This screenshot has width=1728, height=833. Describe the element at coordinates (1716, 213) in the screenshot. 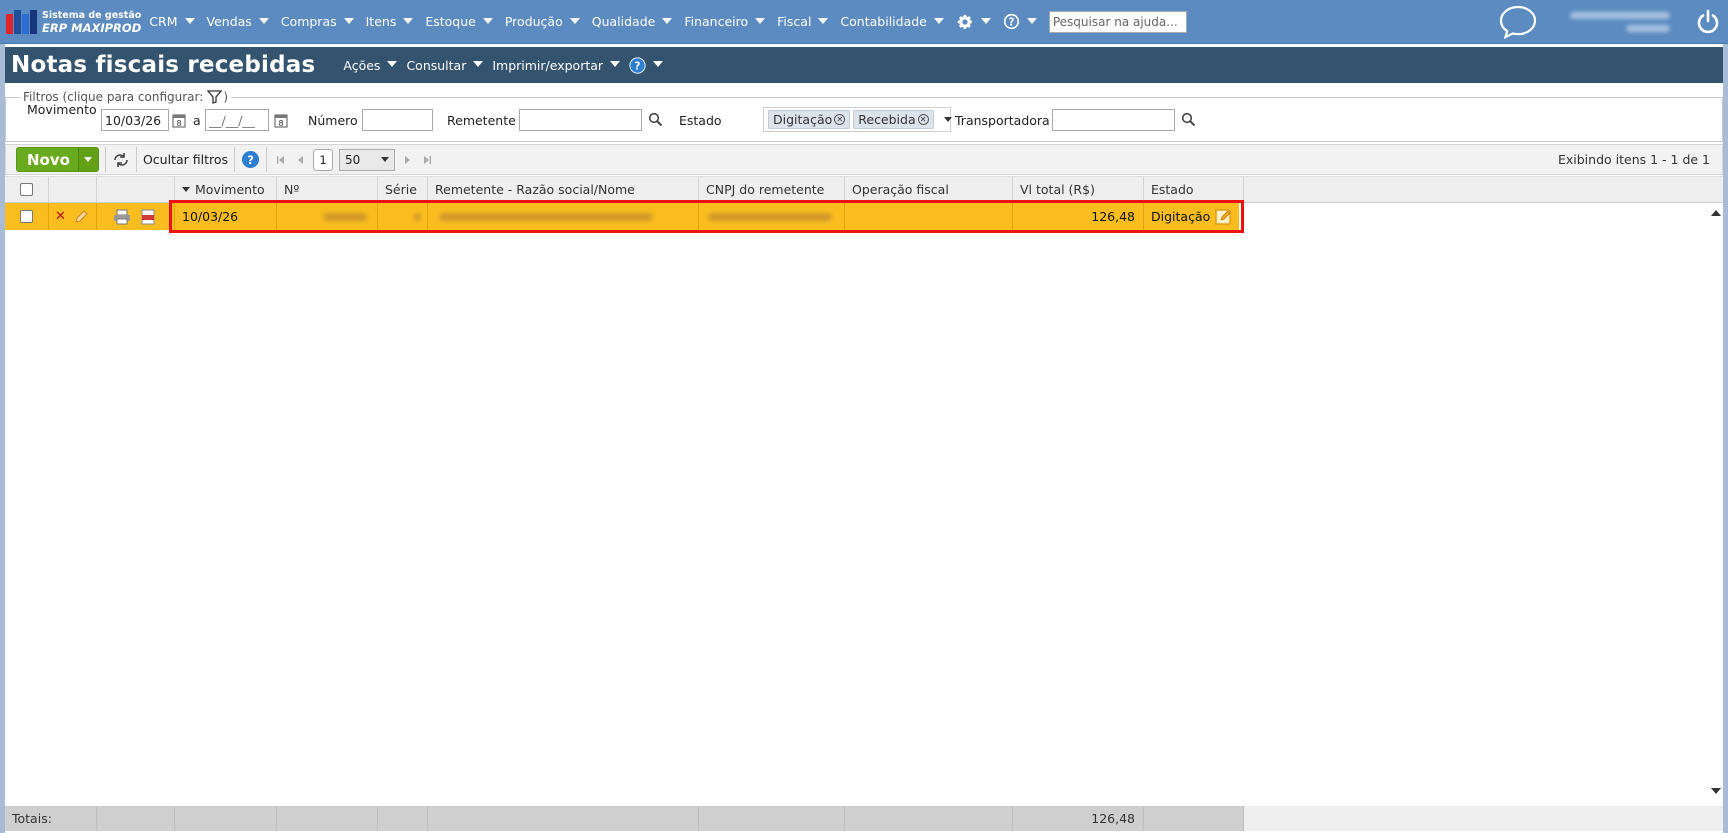

I see `scroll-up-icon` at that location.